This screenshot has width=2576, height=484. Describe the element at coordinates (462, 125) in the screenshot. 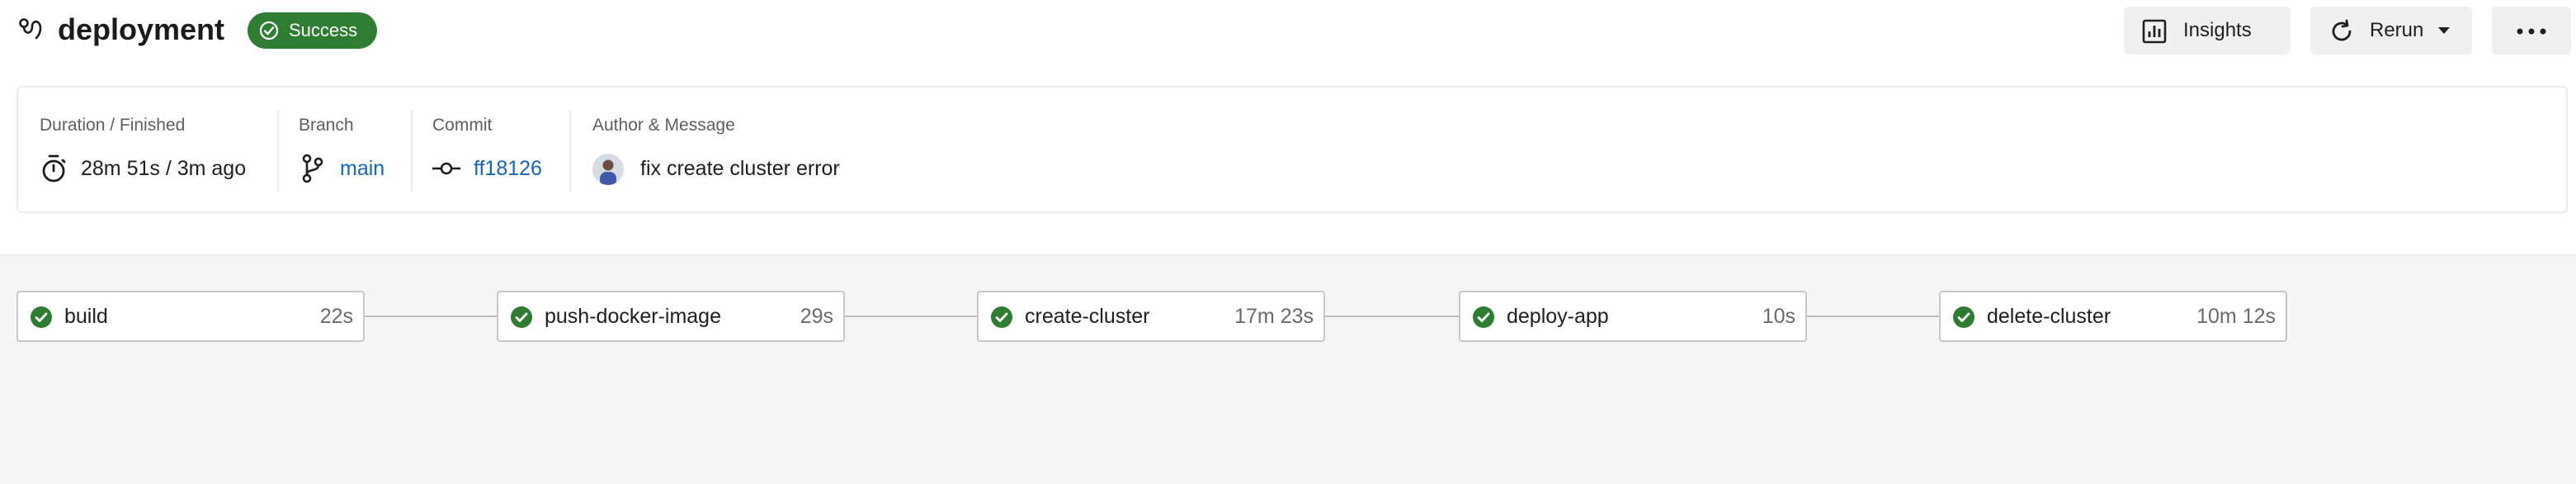

I see `commit-label: Commit` at that location.